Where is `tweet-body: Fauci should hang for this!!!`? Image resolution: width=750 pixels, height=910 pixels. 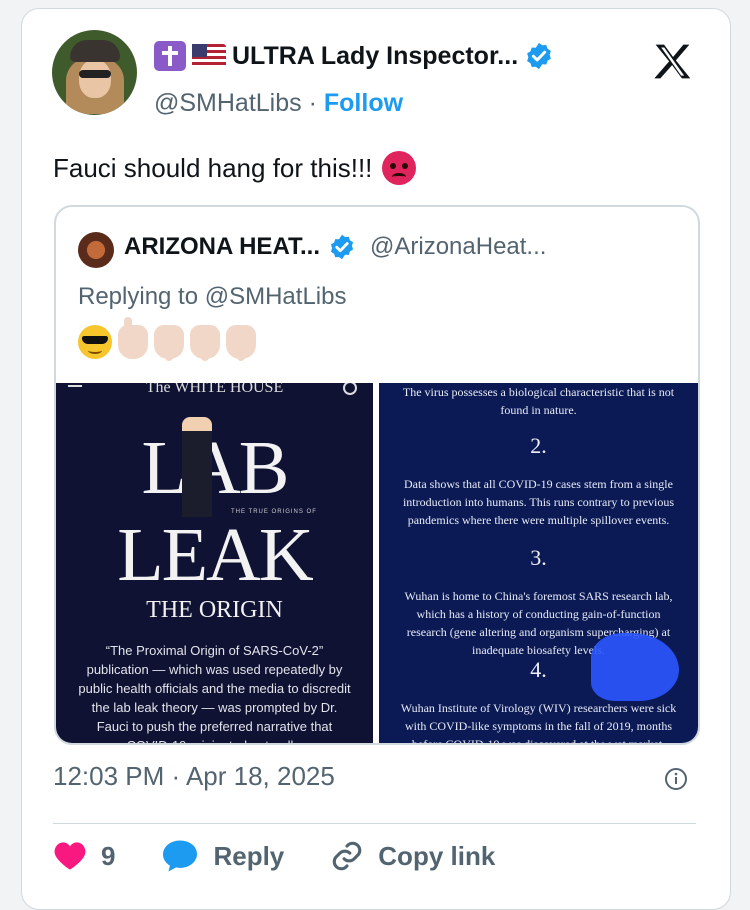 tweet-body: Fauci should hang for this!!! is located at coordinates (213, 167).